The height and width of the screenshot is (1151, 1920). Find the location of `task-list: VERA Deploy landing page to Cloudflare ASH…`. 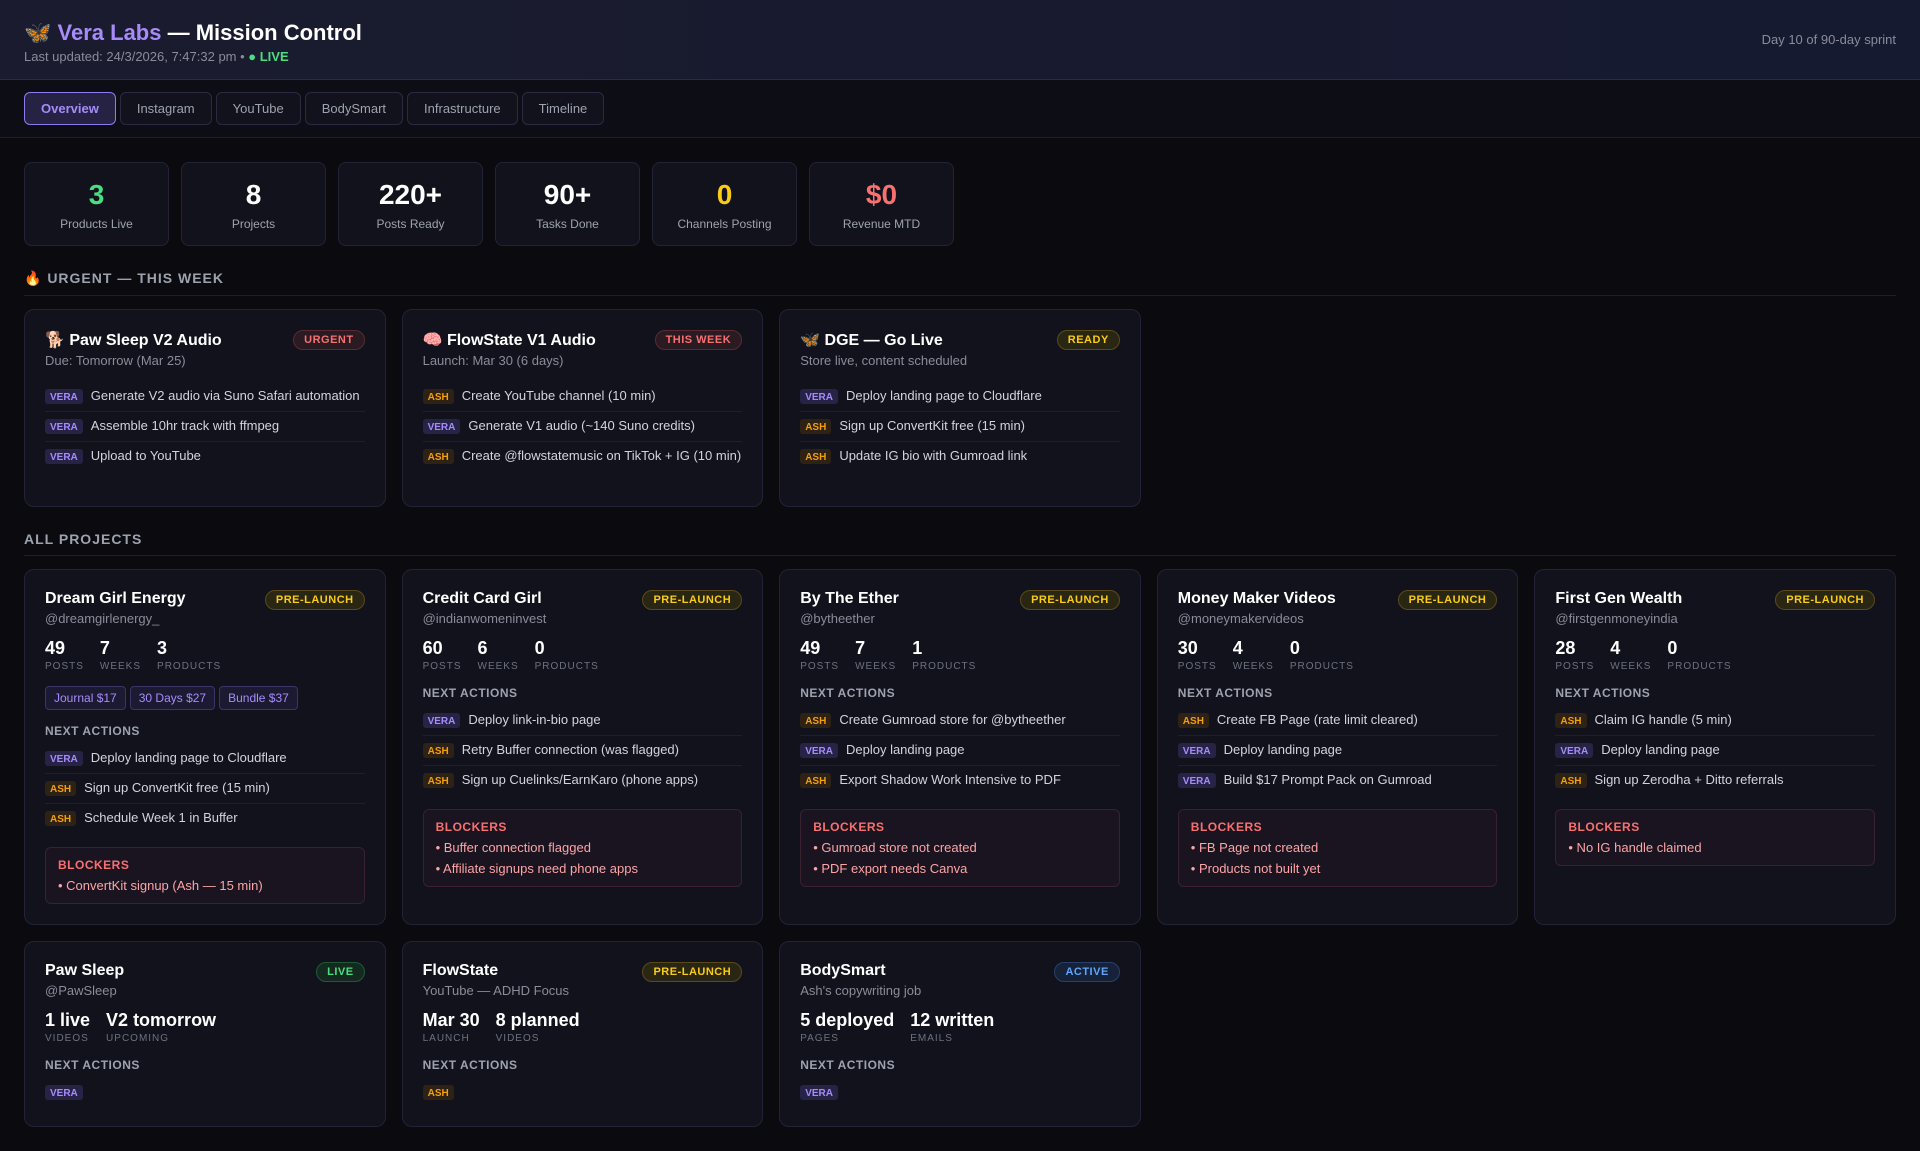

task-list: VERA Deploy landing page to Cloudflare ASH… is located at coordinates (960, 426).